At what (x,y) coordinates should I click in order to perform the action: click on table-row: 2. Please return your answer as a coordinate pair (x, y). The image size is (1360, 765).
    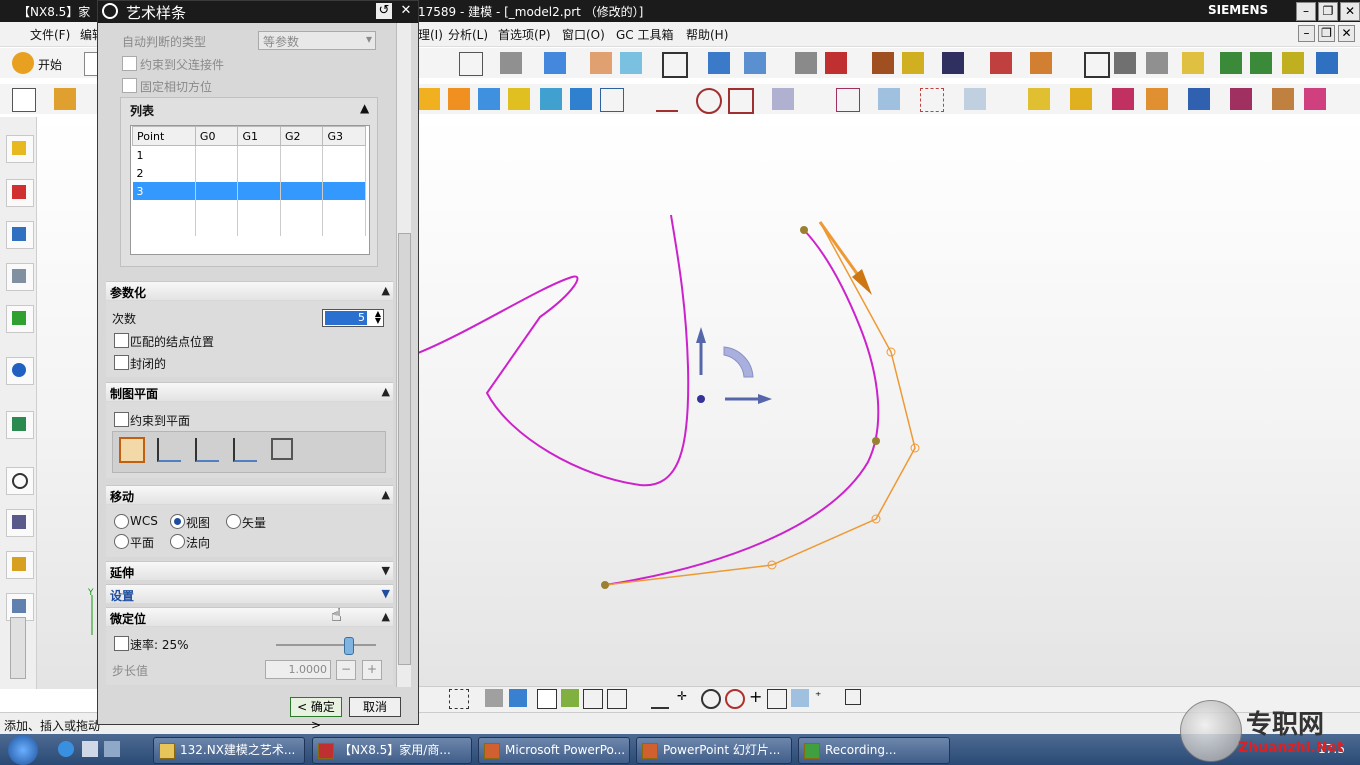
    Looking at the image, I should click on (249, 173).